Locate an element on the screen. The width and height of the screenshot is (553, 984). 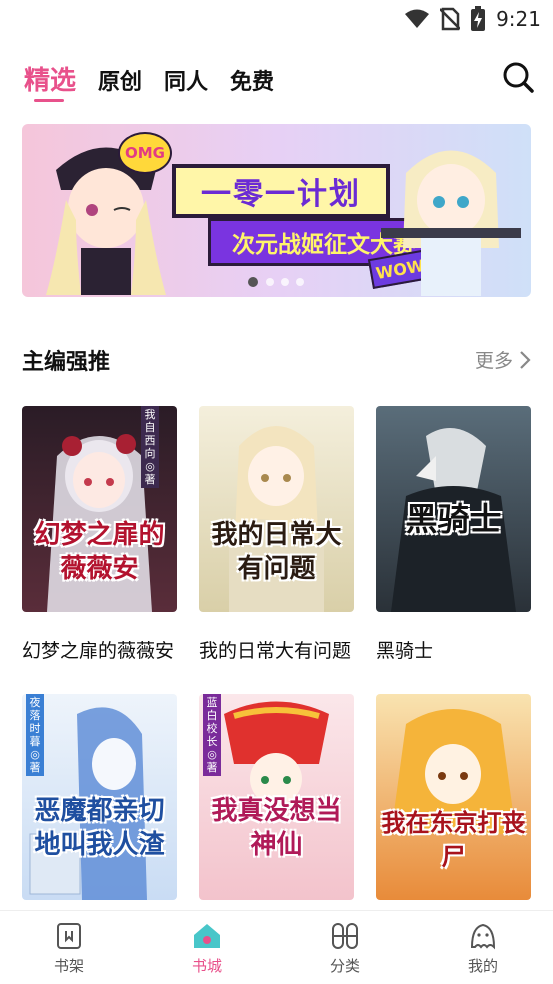
cover-title: 我在东京打丧尸 is located at coordinates (453, 840).